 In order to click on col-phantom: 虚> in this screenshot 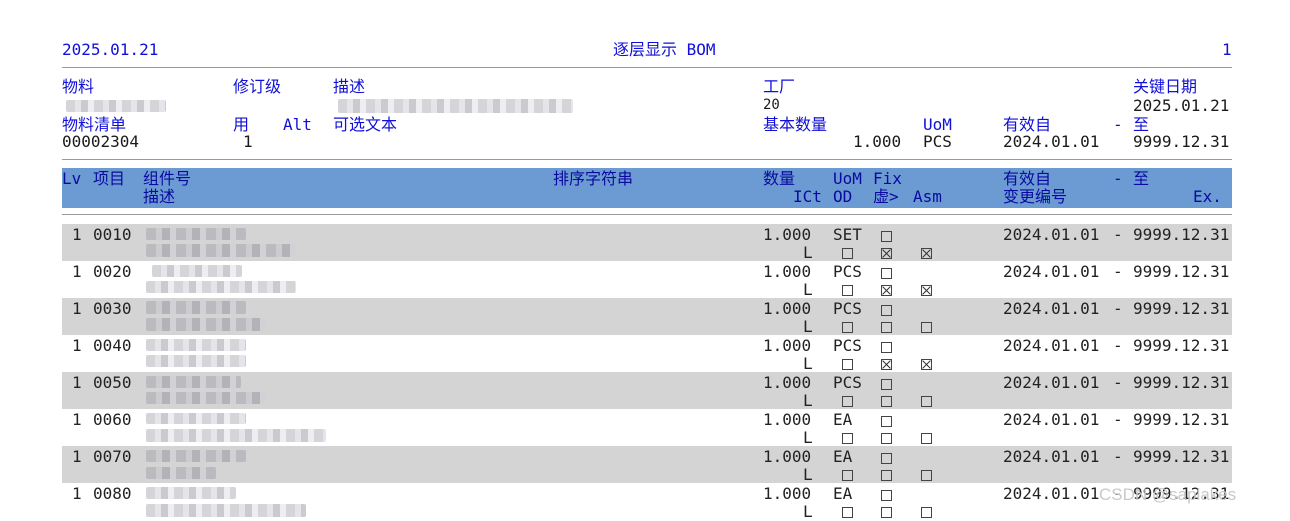, I will do `click(886, 196)`.